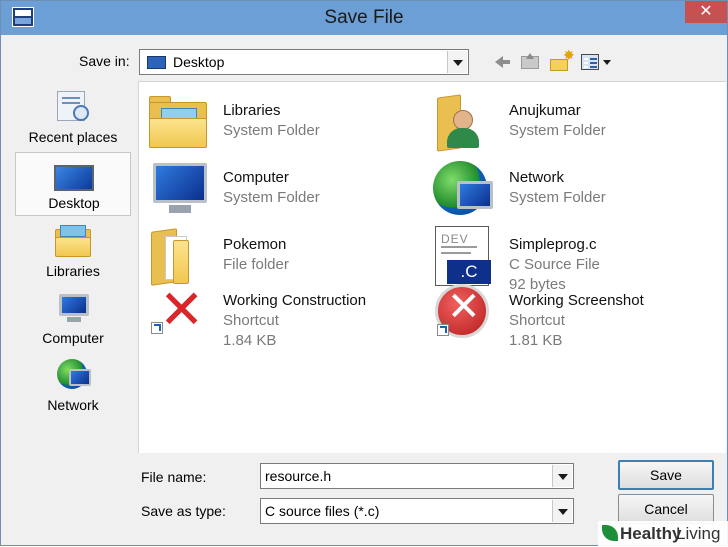 The image size is (728, 547). Describe the element at coordinates (104, 61) in the screenshot. I see `save-in-label: Save in:` at that location.